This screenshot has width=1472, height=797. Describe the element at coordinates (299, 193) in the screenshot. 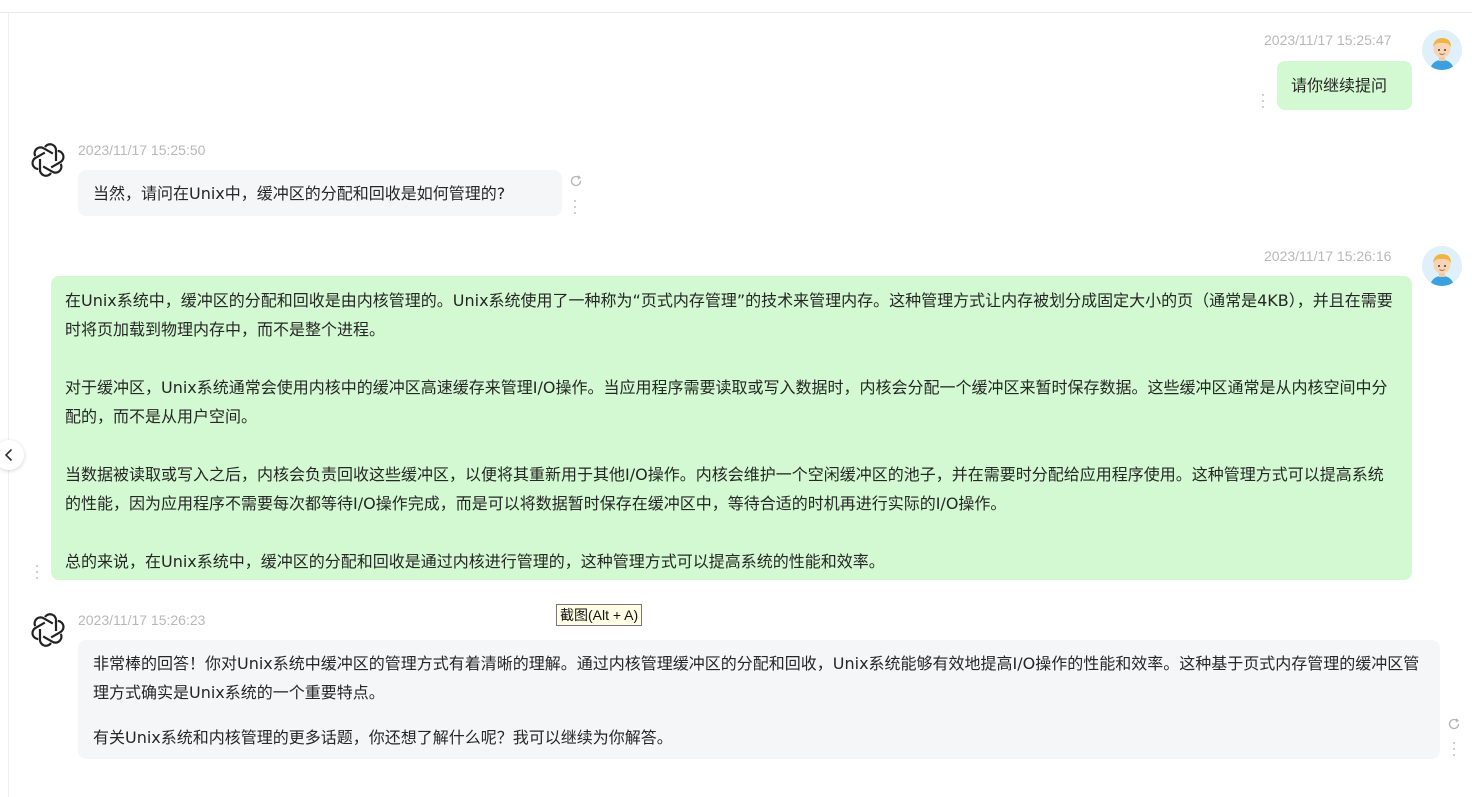

I see `message-text: 当然，请问在Unix中，缓冲区的分配和回收是如何管理的?` at that location.